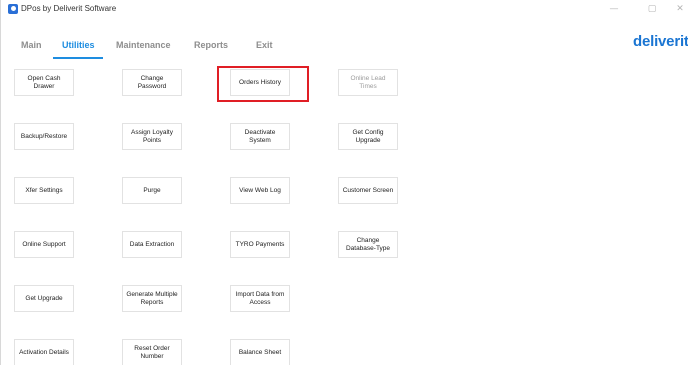 The width and height of the screenshot is (688, 365). I want to click on online-support-button: Online Support, so click(44, 244).